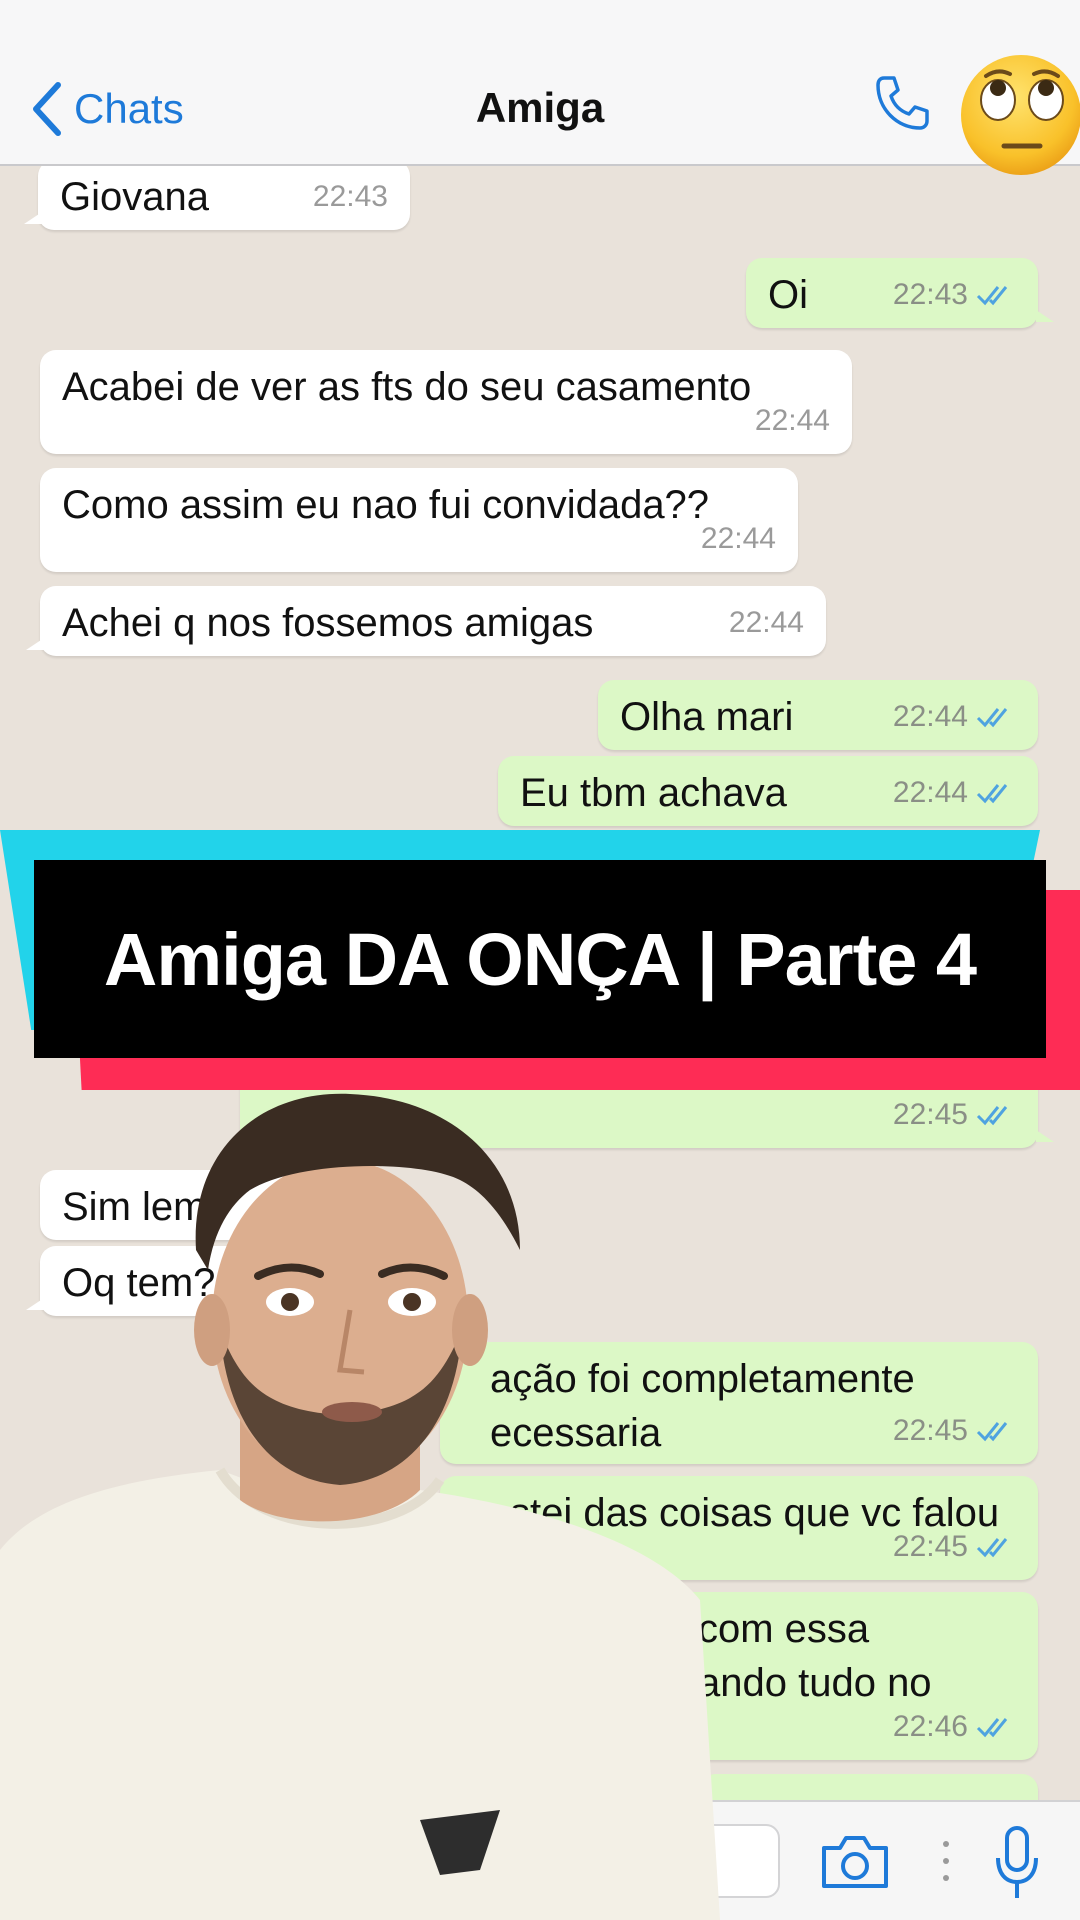 The width and height of the screenshot is (1080, 1920). What do you see at coordinates (946, 1861) in the screenshot?
I see `separator-dots` at bounding box center [946, 1861].